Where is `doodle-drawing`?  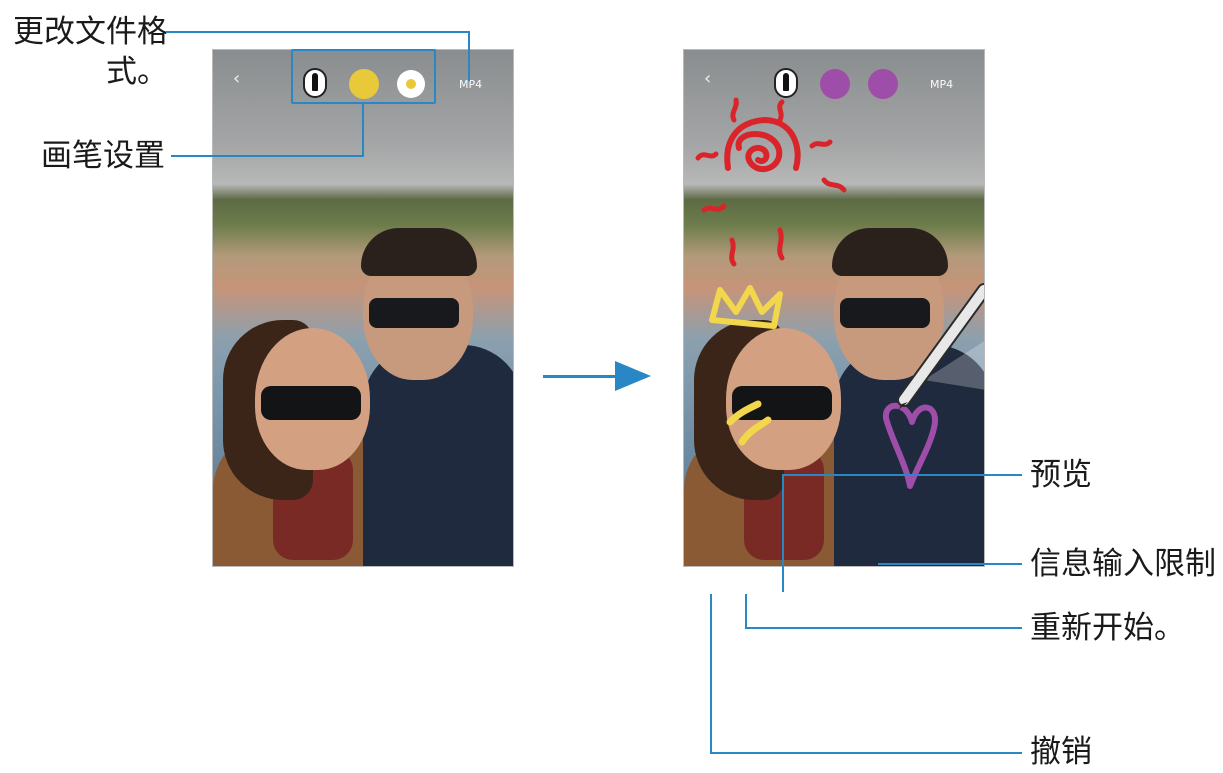
doodle-drawing is located at coordinates (839, 293).